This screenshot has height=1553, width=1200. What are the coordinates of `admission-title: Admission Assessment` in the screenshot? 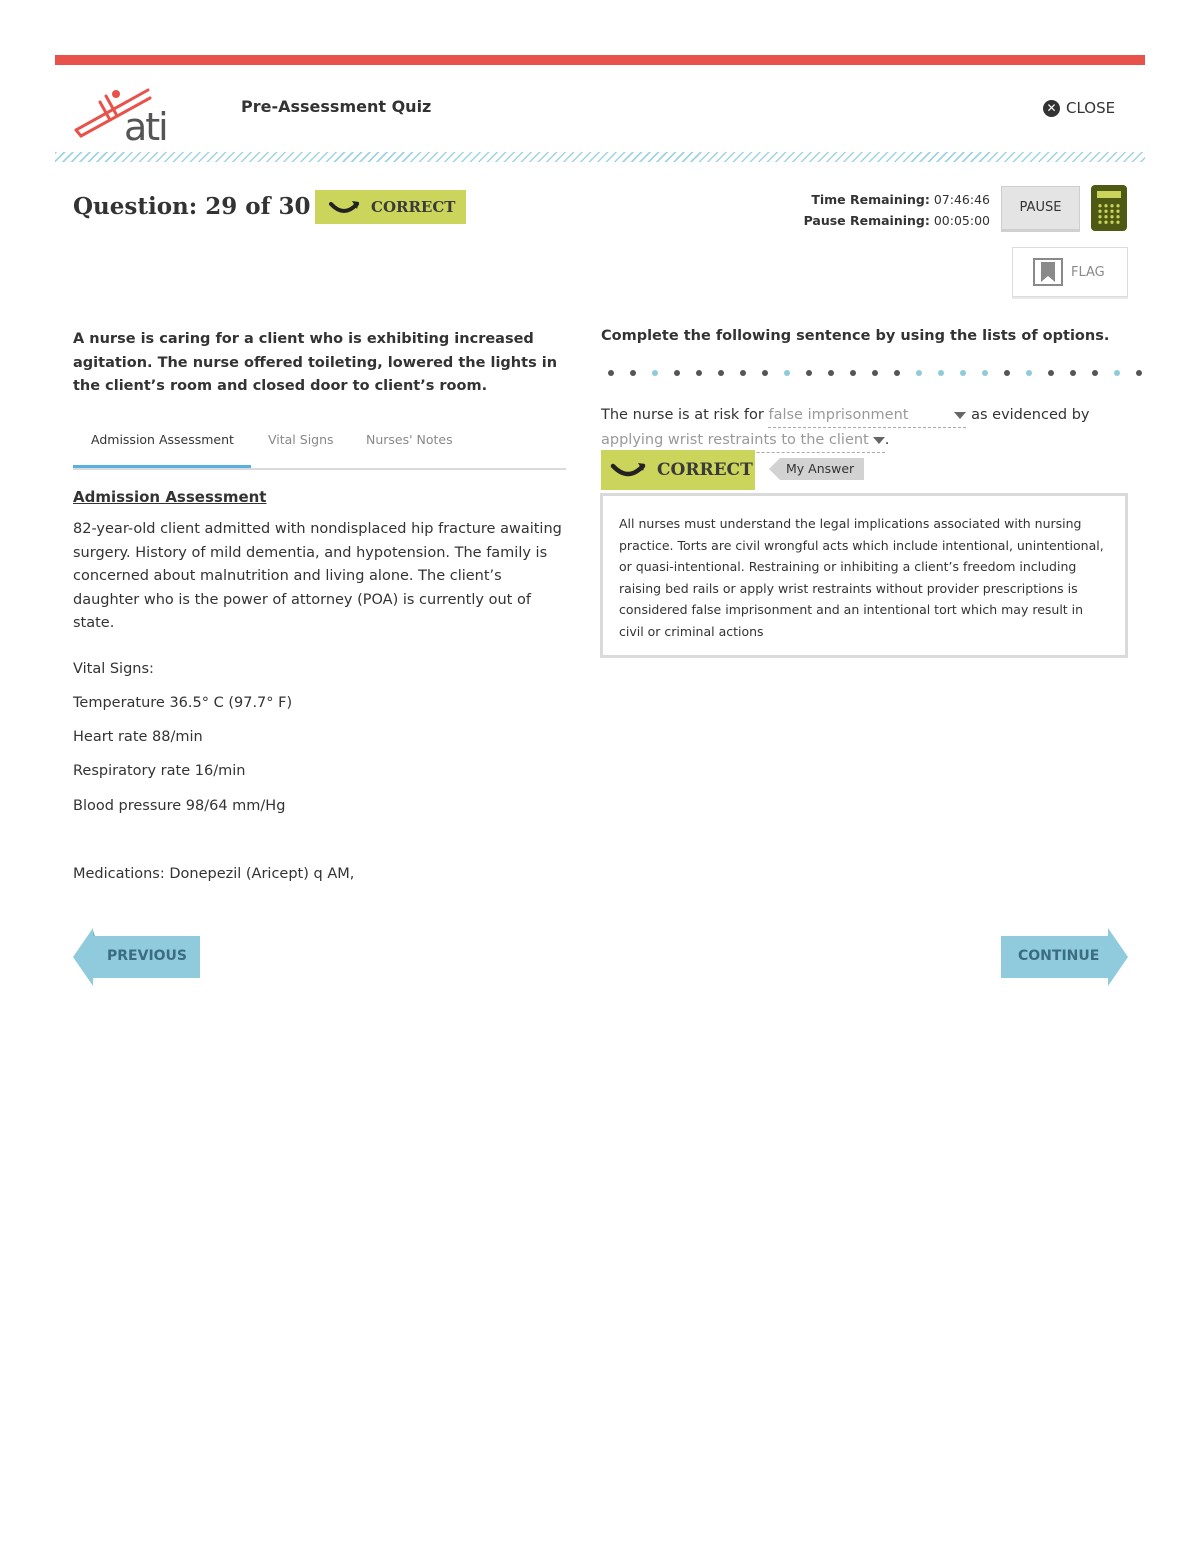 It's located at (170, 497).